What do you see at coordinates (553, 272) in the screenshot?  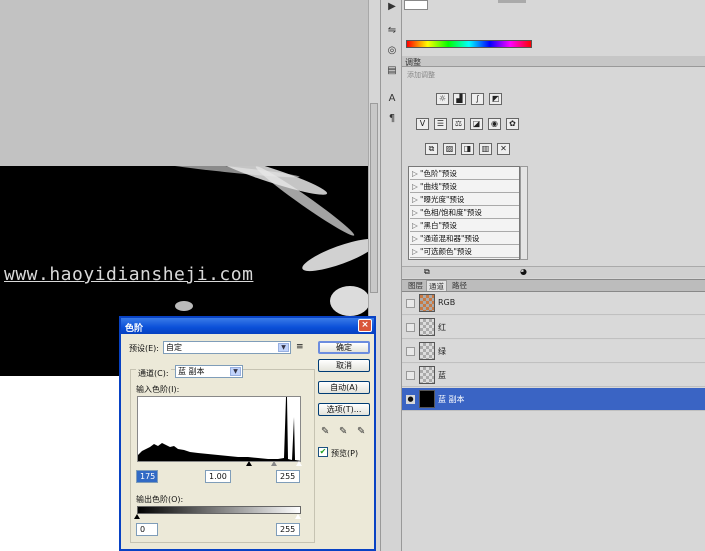 I see `adjustments-footer` at bounding box center [553, 272].